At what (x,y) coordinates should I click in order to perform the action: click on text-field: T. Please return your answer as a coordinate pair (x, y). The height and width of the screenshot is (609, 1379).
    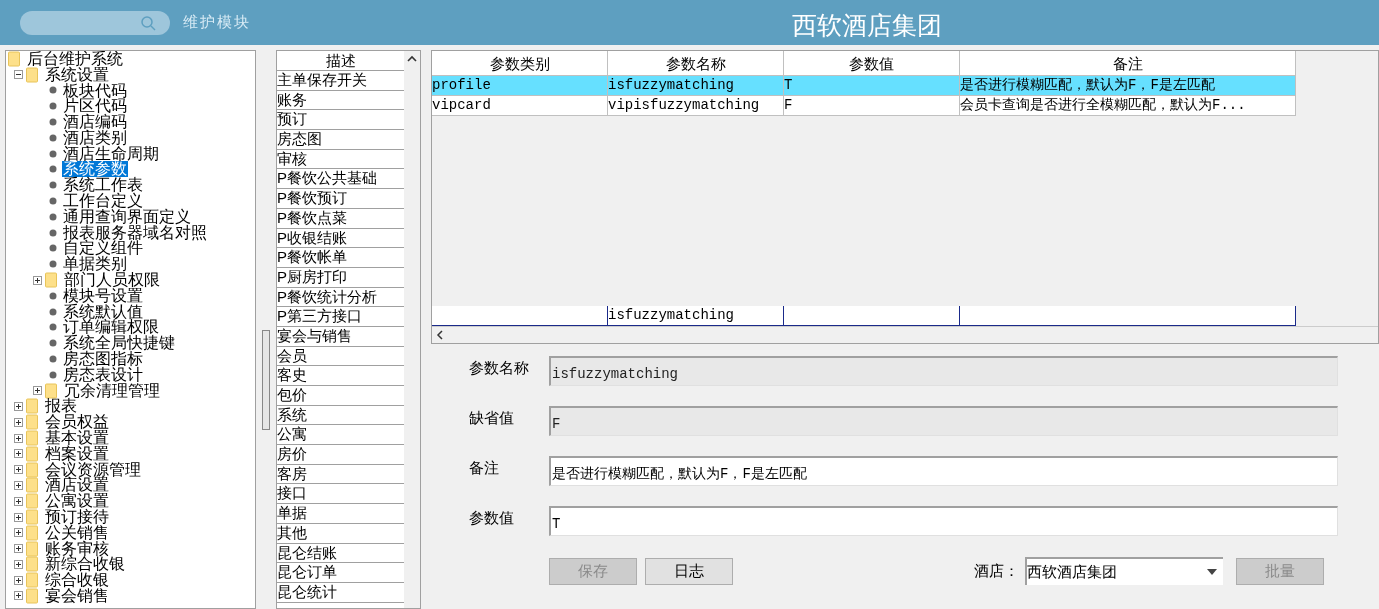
    Looking at the image, I should click on (943, 521).